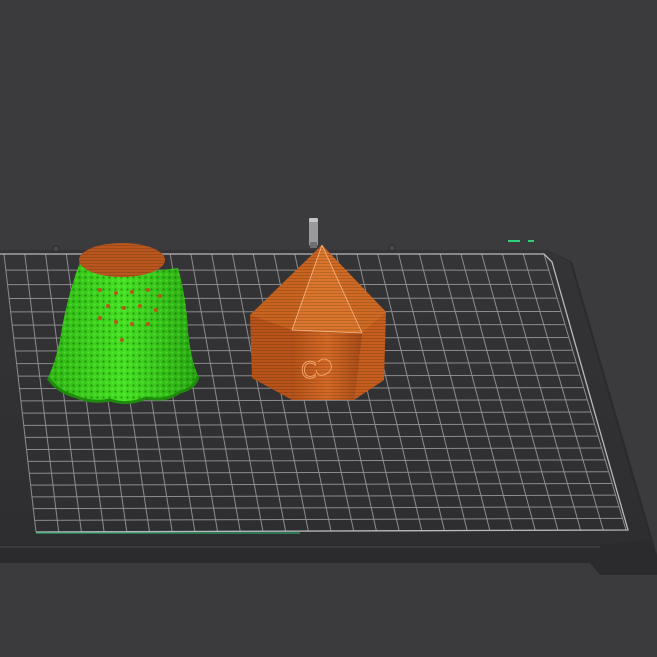 The height and width of the screenshot is (657, 657). Describe the element at coordinates (308, 371) in the screenshot. I see `orange-model-emboss: C` at that location.